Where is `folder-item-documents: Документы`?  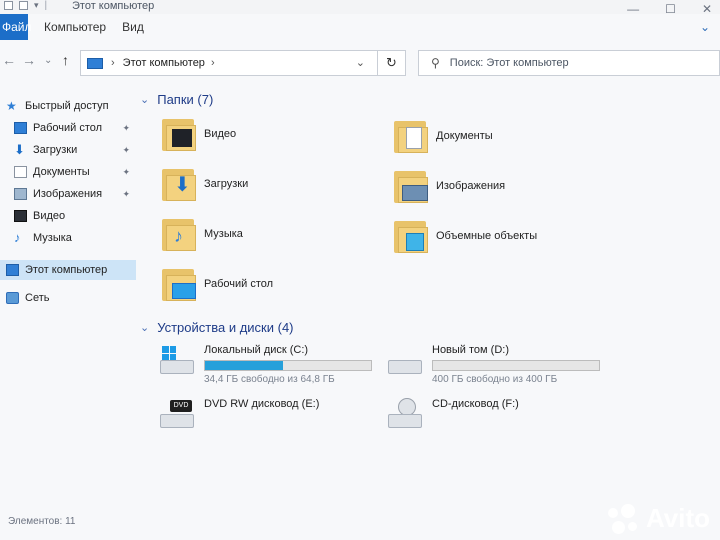 folder-item-documents: Документы is located at coordinates (442, 136).